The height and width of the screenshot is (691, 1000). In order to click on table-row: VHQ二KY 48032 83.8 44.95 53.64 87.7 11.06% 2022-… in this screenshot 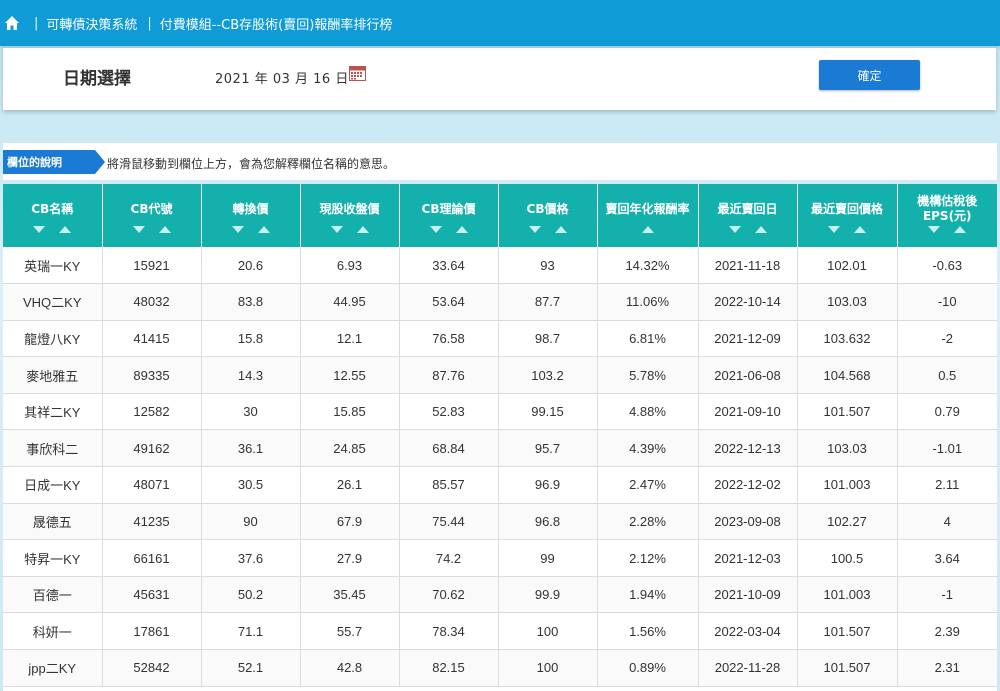, I will do `click(500, 302)`.